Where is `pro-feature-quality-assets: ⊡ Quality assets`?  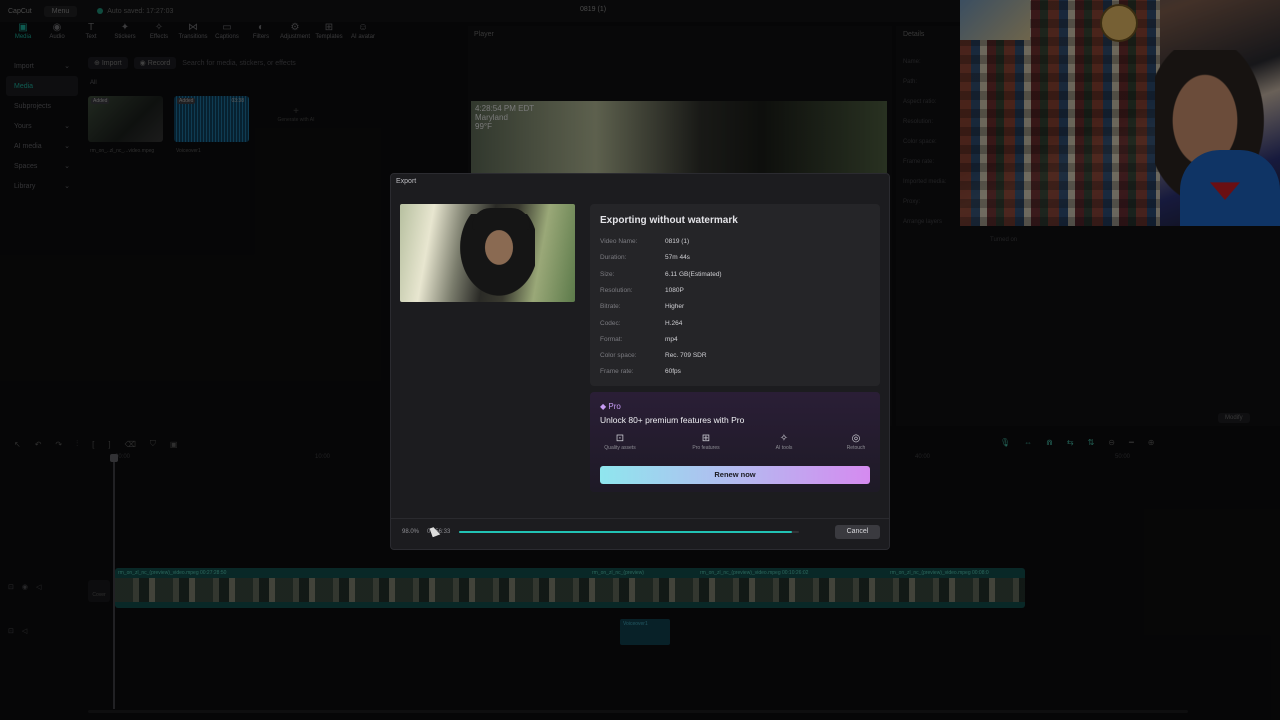 pro-feature-quality-assets: ⊡ Quality assets is located at coordinates (620, 442).